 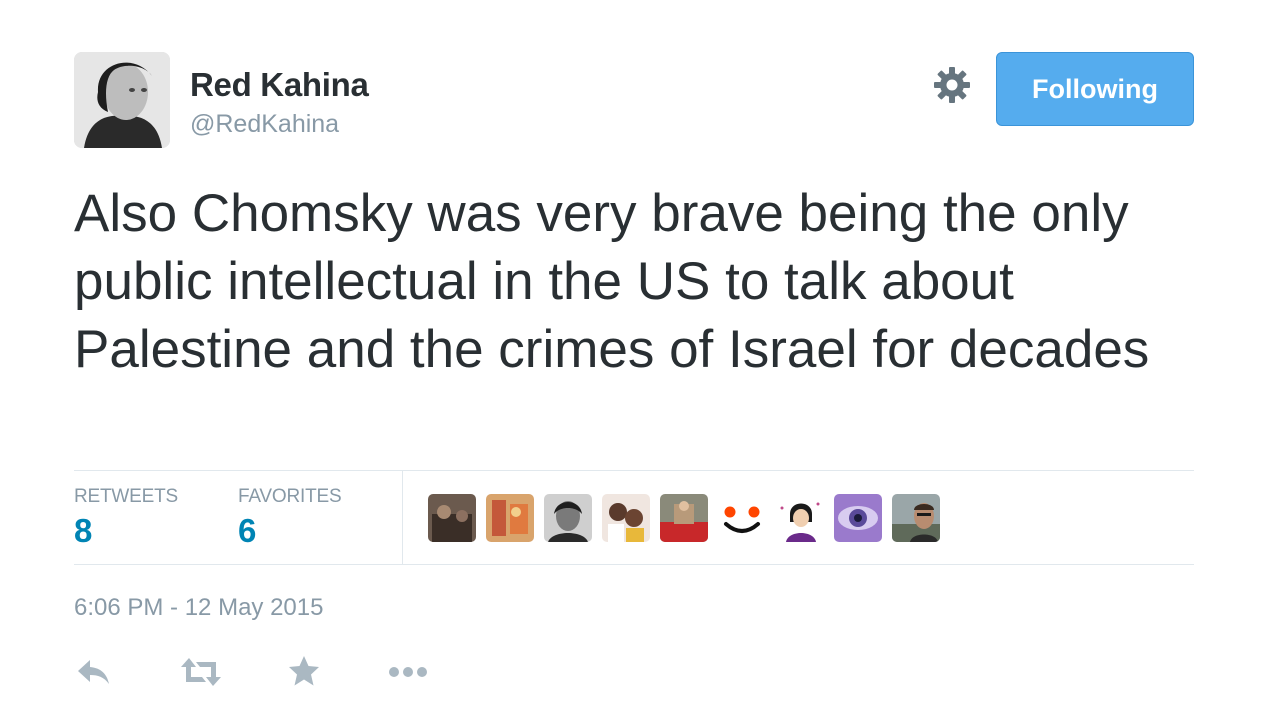 What do you see at coordinates (201, 672) in the screenshot?
I see `retweet-icon` at bounding box center [201, 672].